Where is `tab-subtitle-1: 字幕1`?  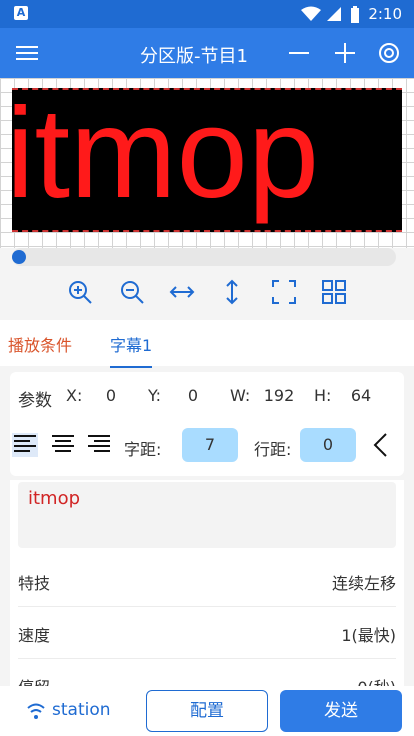
tab-subtitle-1: 字幕1 is located at coordinates (131, 350).